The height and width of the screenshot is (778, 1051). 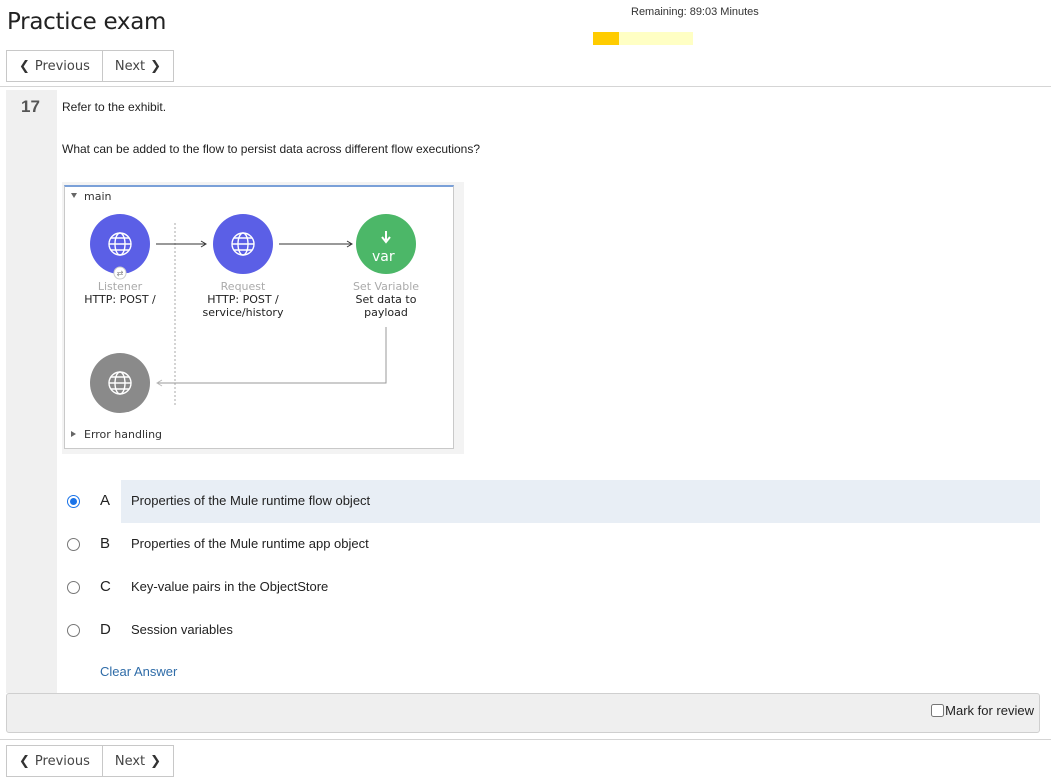 I want to click on mark-for-review: Mark for review, so click(x=982, y=710).